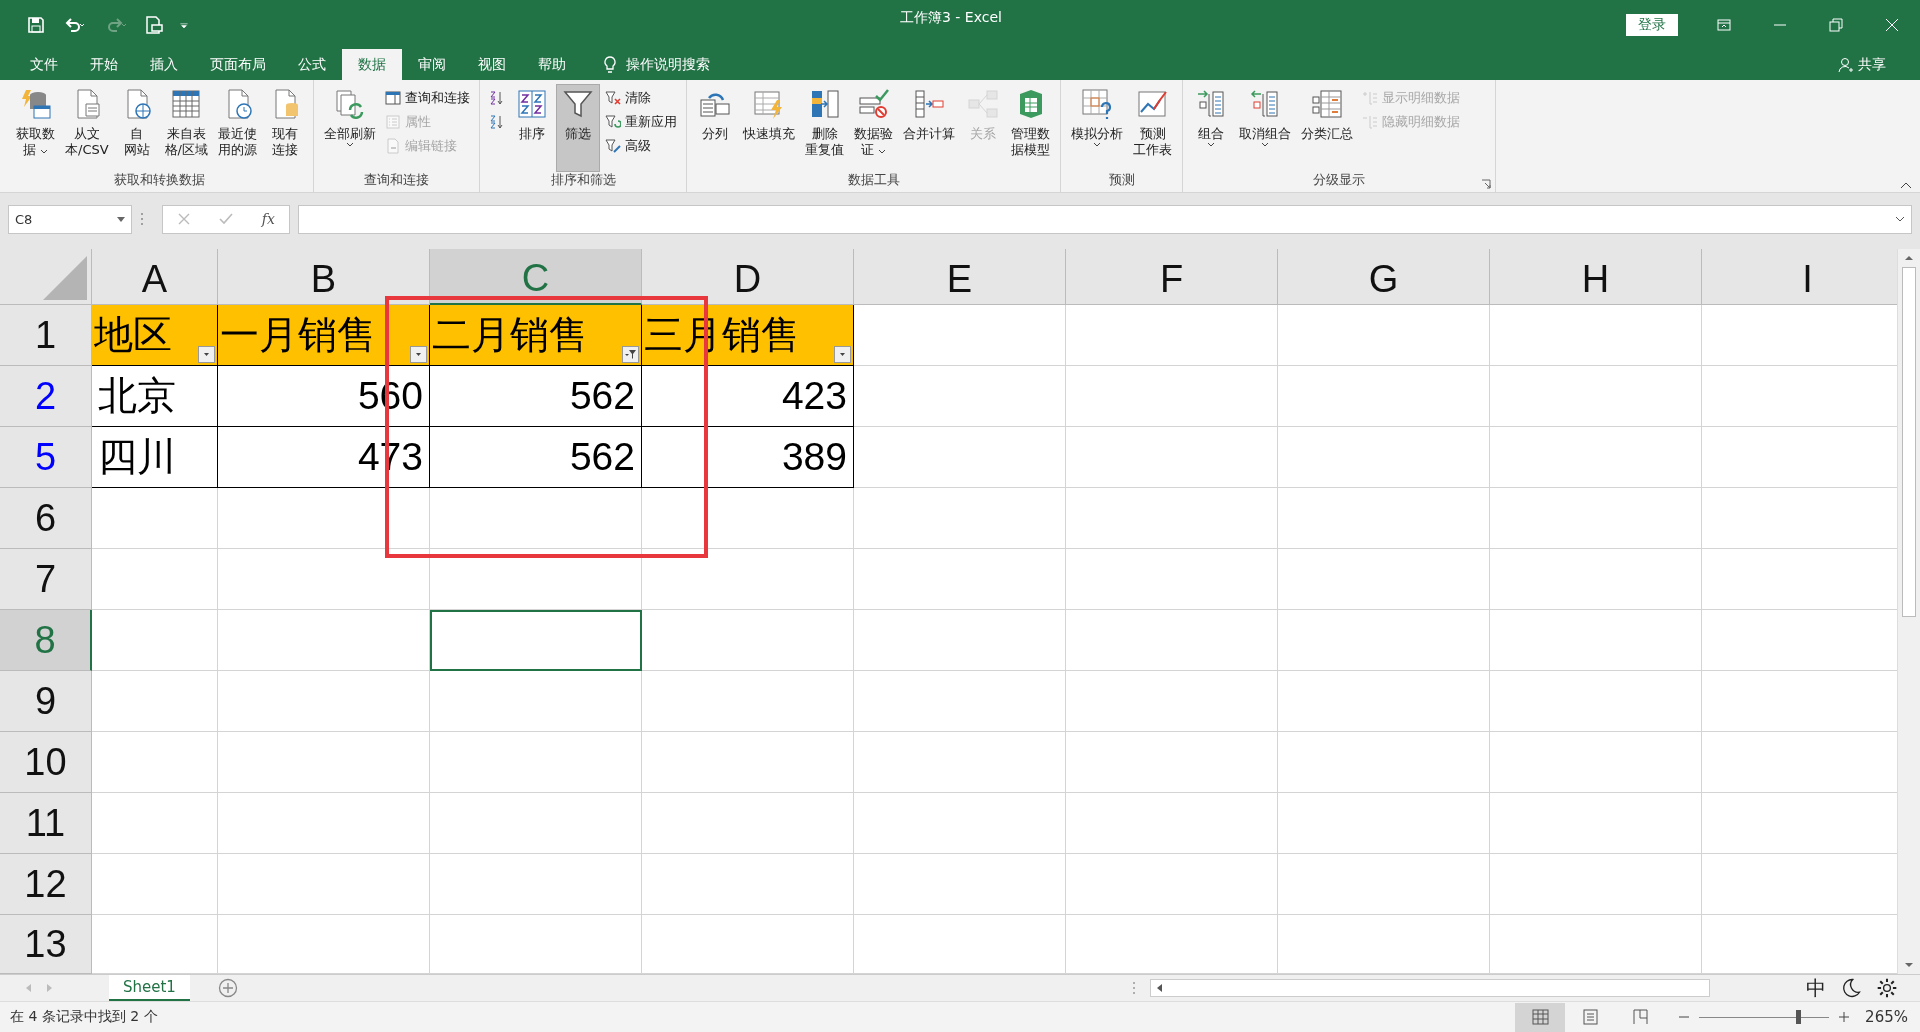  What do you see at coordinates (641, 146) in the screenshot?
I see `ribbon-button: 高级` at bounding box center [641, 146].